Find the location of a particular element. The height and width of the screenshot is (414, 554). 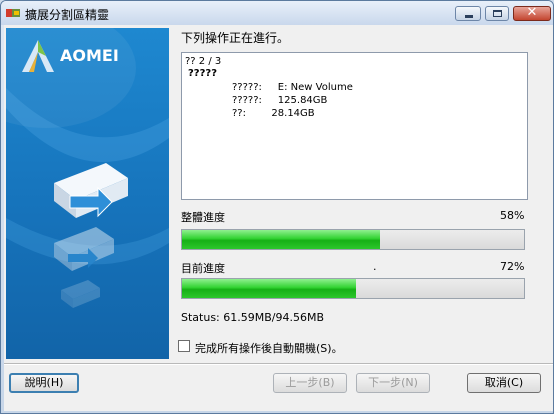

minimize-icon is located at coordinates (469, 16).